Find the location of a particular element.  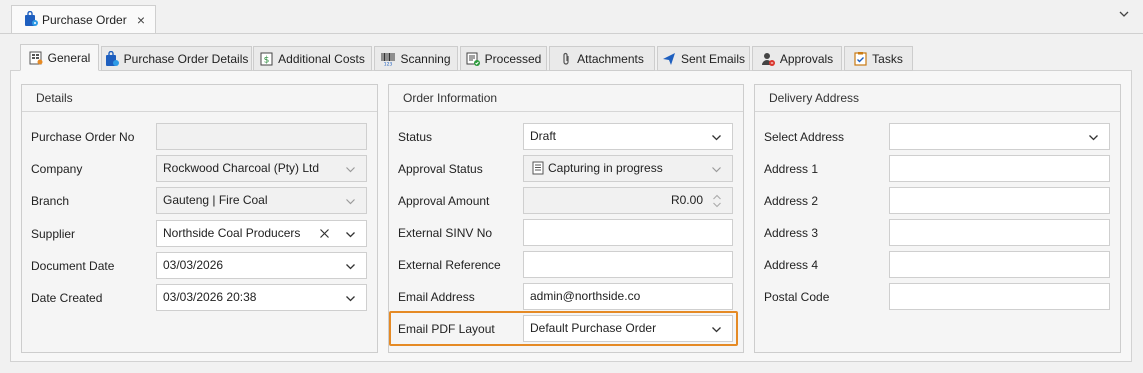

tab-approvals: Approvals is located at coordinates (797, 58).